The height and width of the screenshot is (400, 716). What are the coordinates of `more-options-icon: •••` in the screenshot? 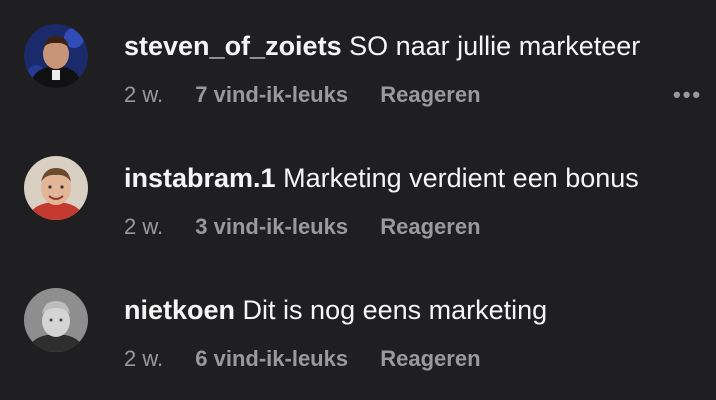 It's located at (687, 95).